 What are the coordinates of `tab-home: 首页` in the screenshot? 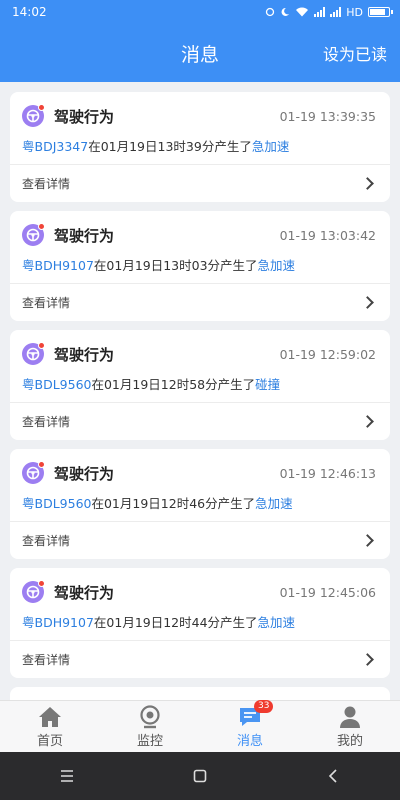 It's located at (50, 726).